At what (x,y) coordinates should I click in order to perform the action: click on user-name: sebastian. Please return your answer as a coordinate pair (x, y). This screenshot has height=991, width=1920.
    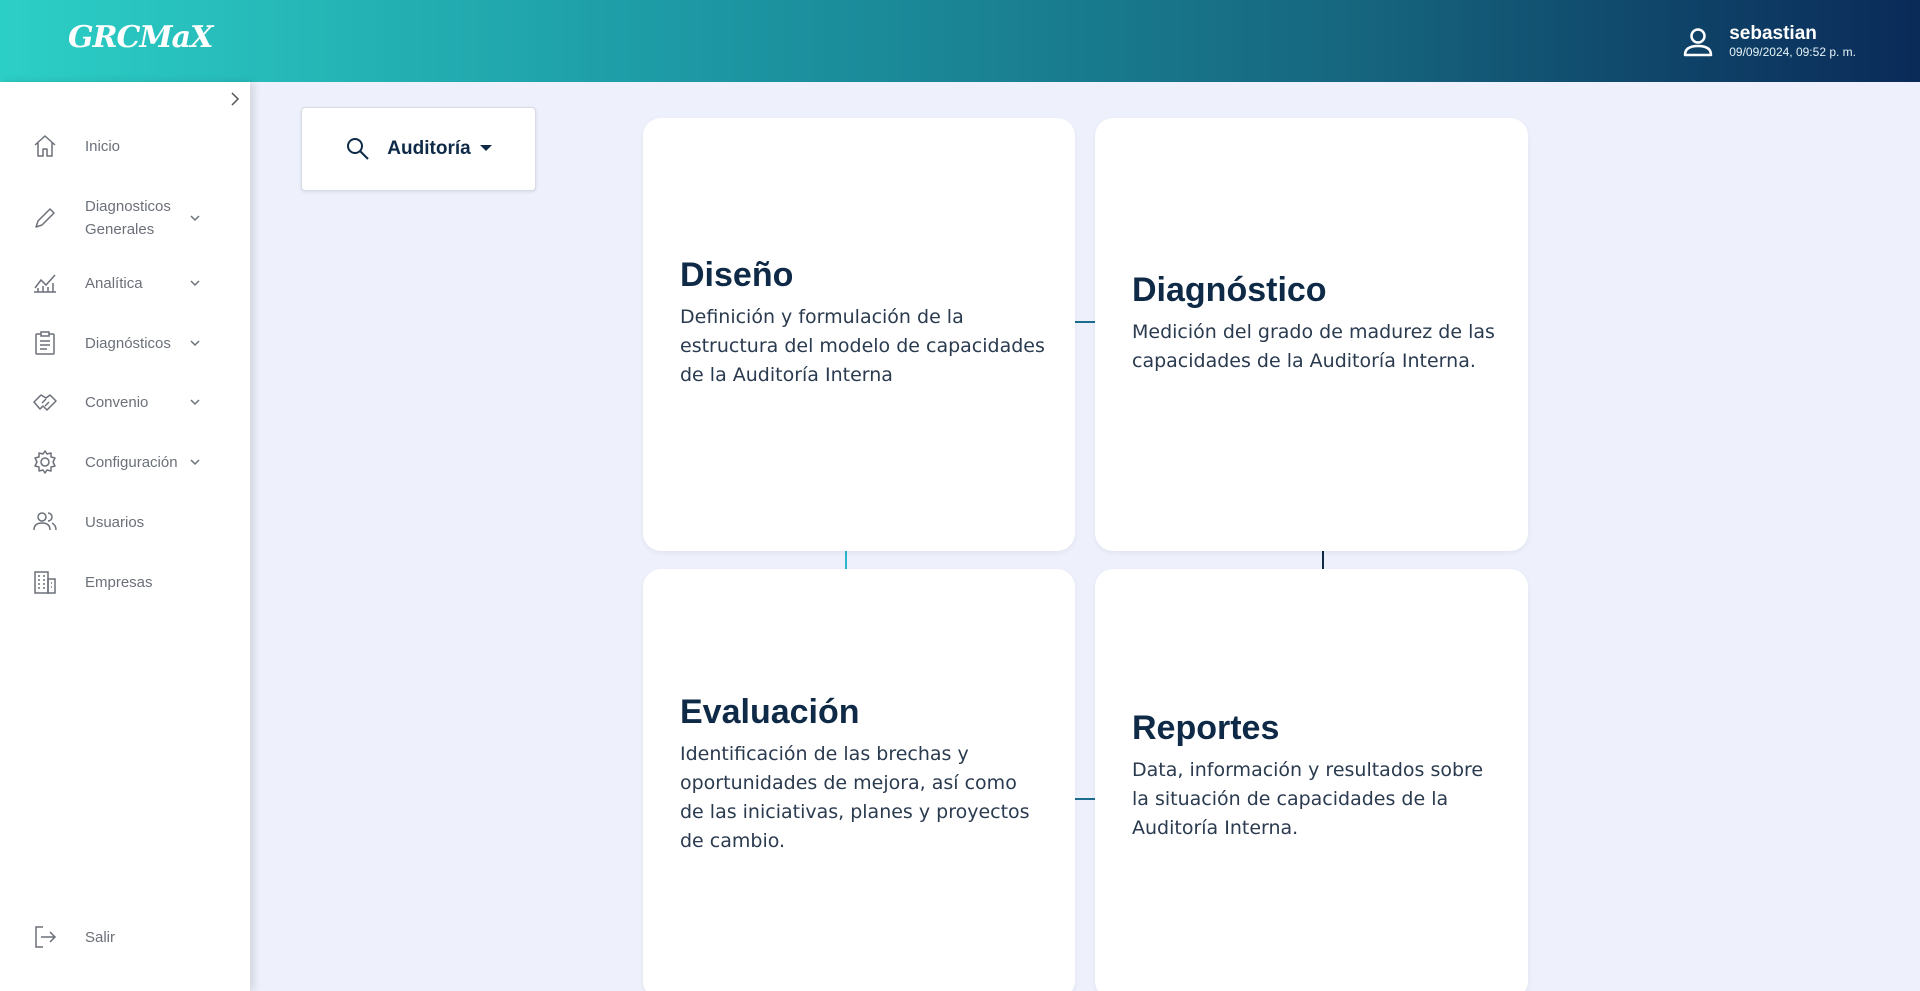
    Looking at the image, I should click on (1773, 33).